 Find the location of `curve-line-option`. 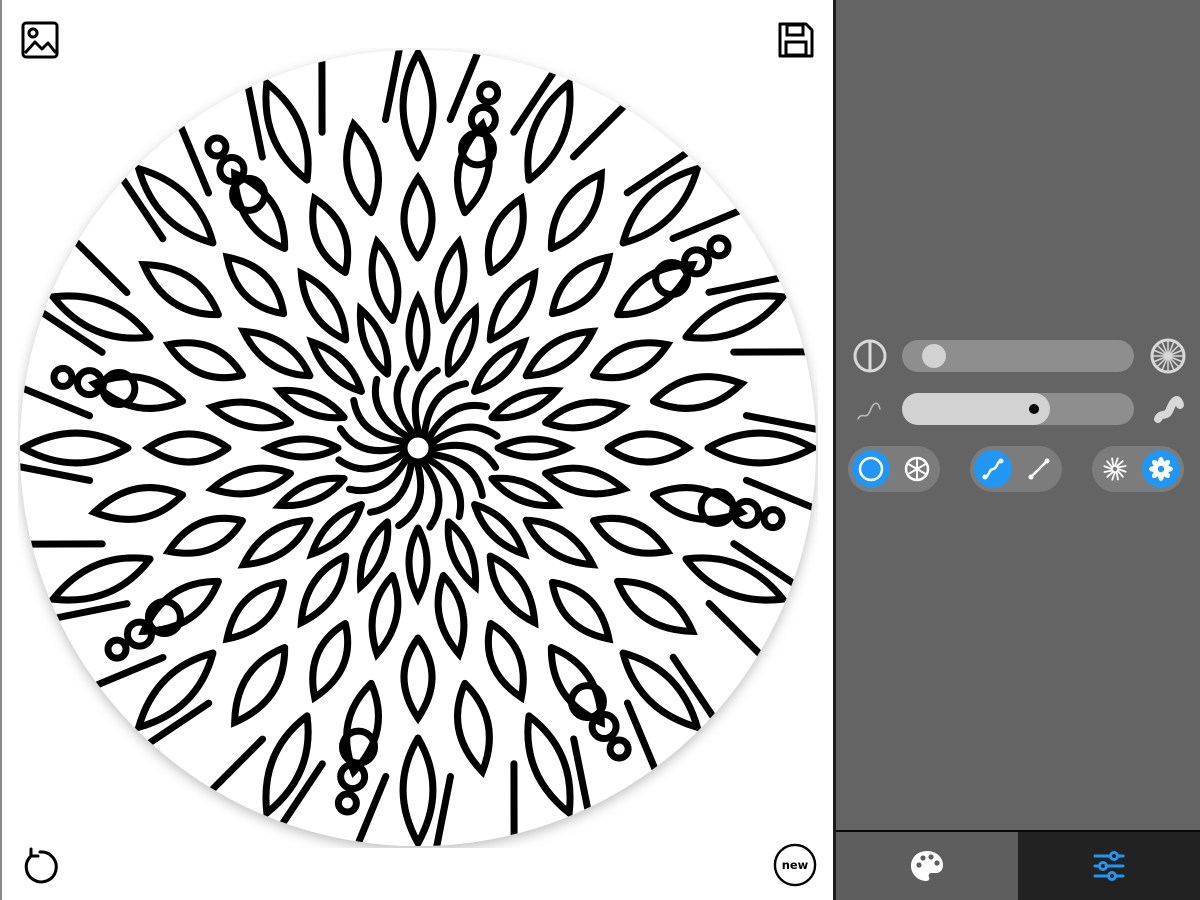

curve-line-option is located at coordinates (993, 469).